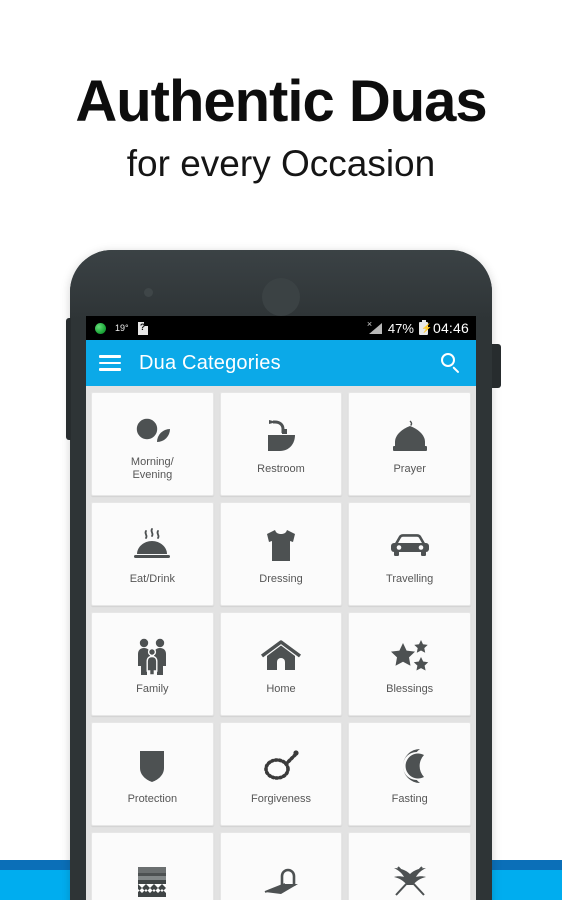 The height and width of the screenshot is (900, 562). What do you see at coordinates (400, 328) in the screenshot?
I see `battery-percent-label: 47%` at bounding box center [400, 328].